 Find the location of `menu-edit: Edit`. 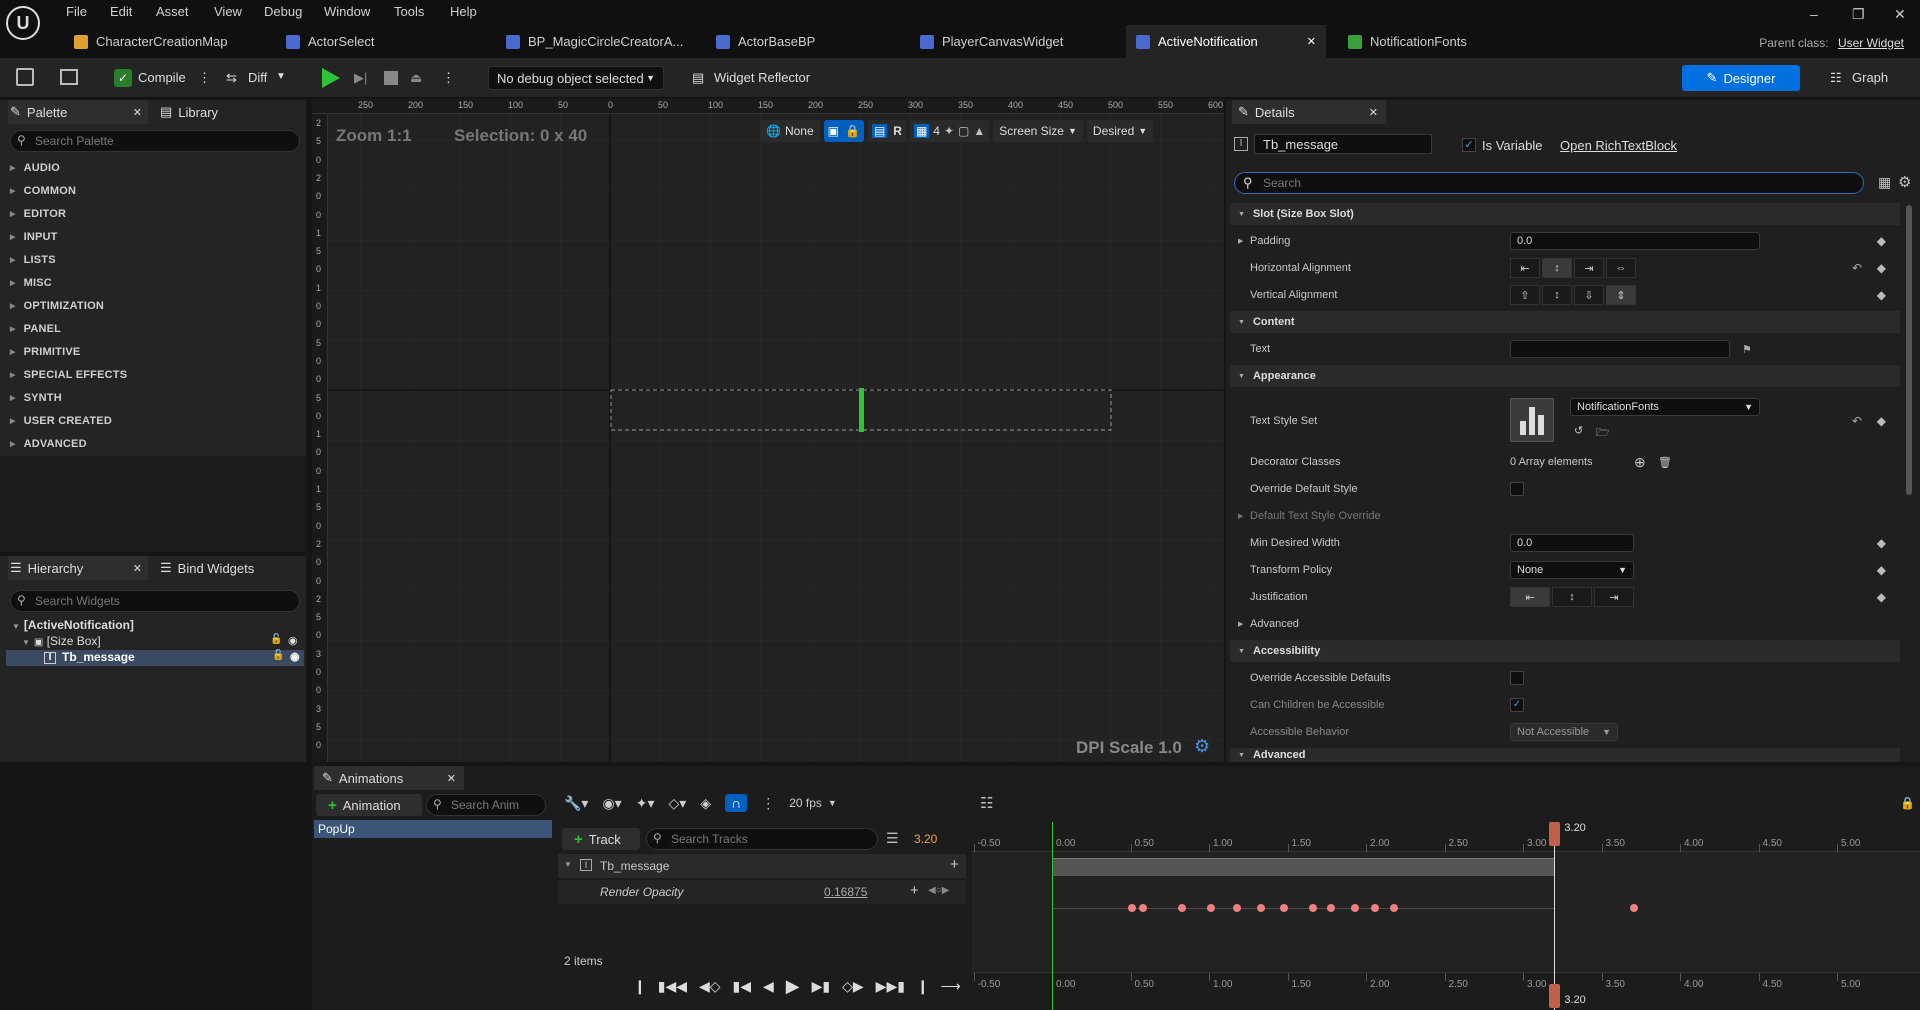

menu-edit: Edit is located at coordinates (121, 11).